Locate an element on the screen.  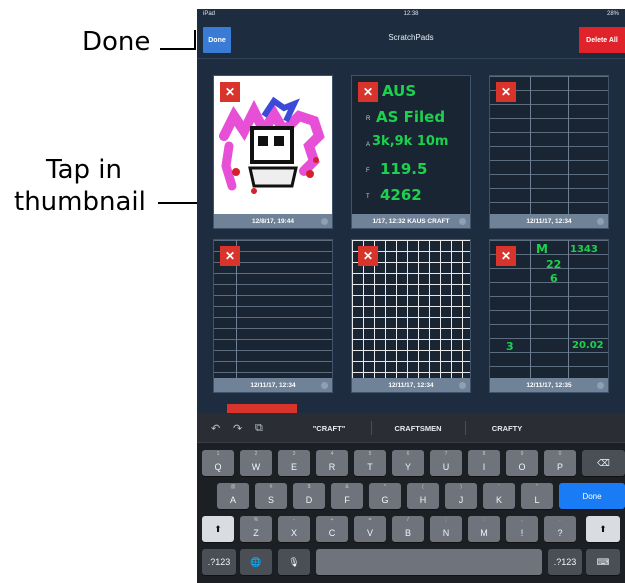
done-key: Done is located at coordinates (592, 496).